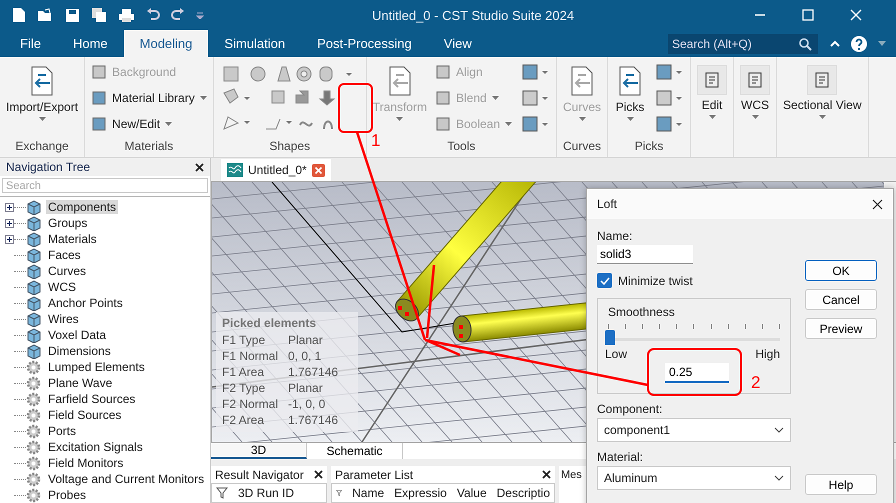  What do you see at coordinates (607, 204) in the screenshot?
I see `dialog-title: Loft` at bounding box center [607, 204].